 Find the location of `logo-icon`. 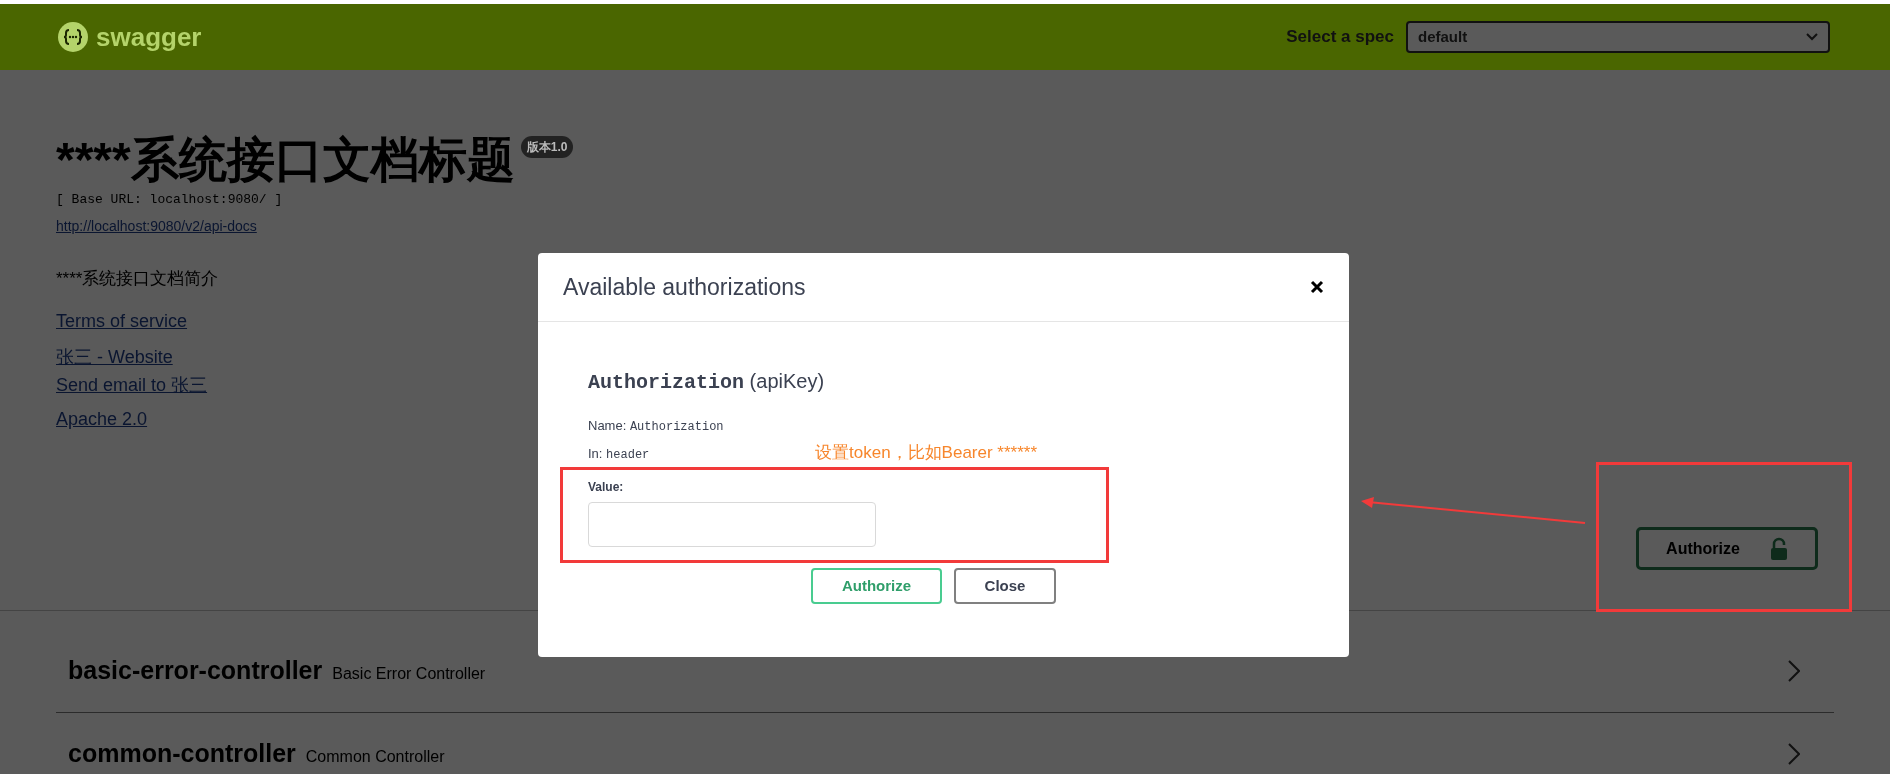

logo-icon is located at coordinates (73, 37).